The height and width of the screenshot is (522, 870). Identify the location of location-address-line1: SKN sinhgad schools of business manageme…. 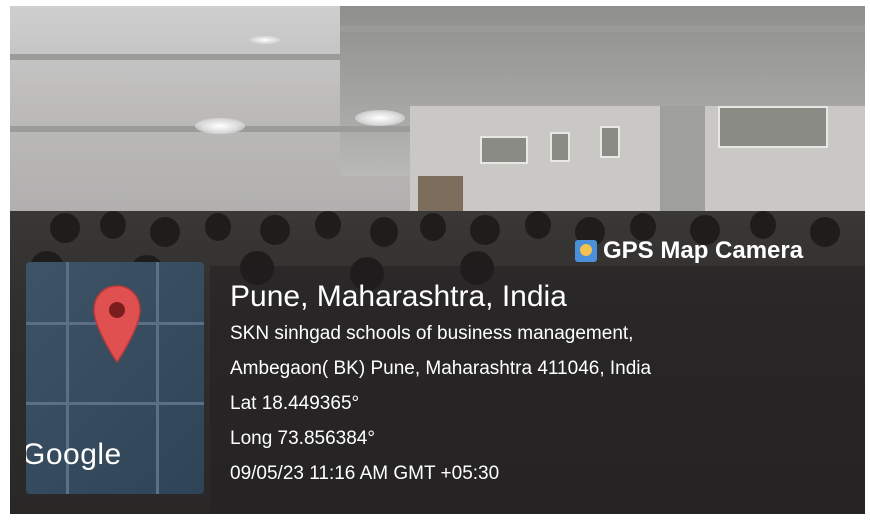
(432, 333).